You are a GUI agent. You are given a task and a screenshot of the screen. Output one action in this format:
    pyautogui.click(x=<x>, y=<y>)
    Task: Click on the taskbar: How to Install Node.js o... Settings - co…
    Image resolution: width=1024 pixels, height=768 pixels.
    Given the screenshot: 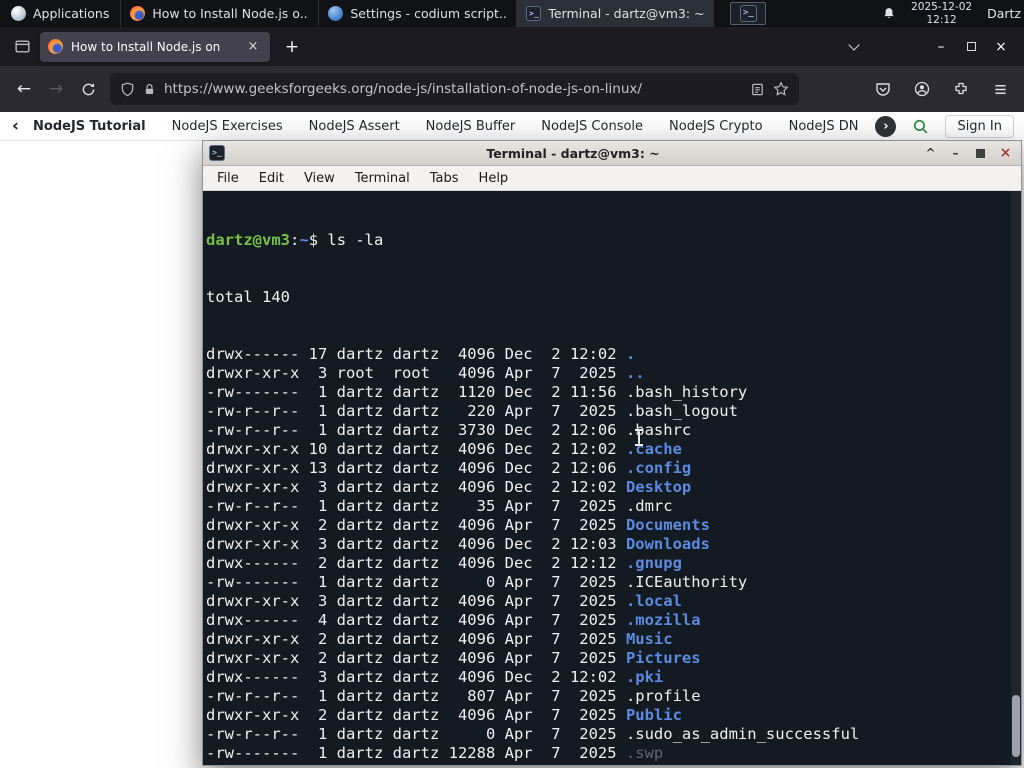 What is the action you would take?
    pyautogui.click(x=417, y=13)
    